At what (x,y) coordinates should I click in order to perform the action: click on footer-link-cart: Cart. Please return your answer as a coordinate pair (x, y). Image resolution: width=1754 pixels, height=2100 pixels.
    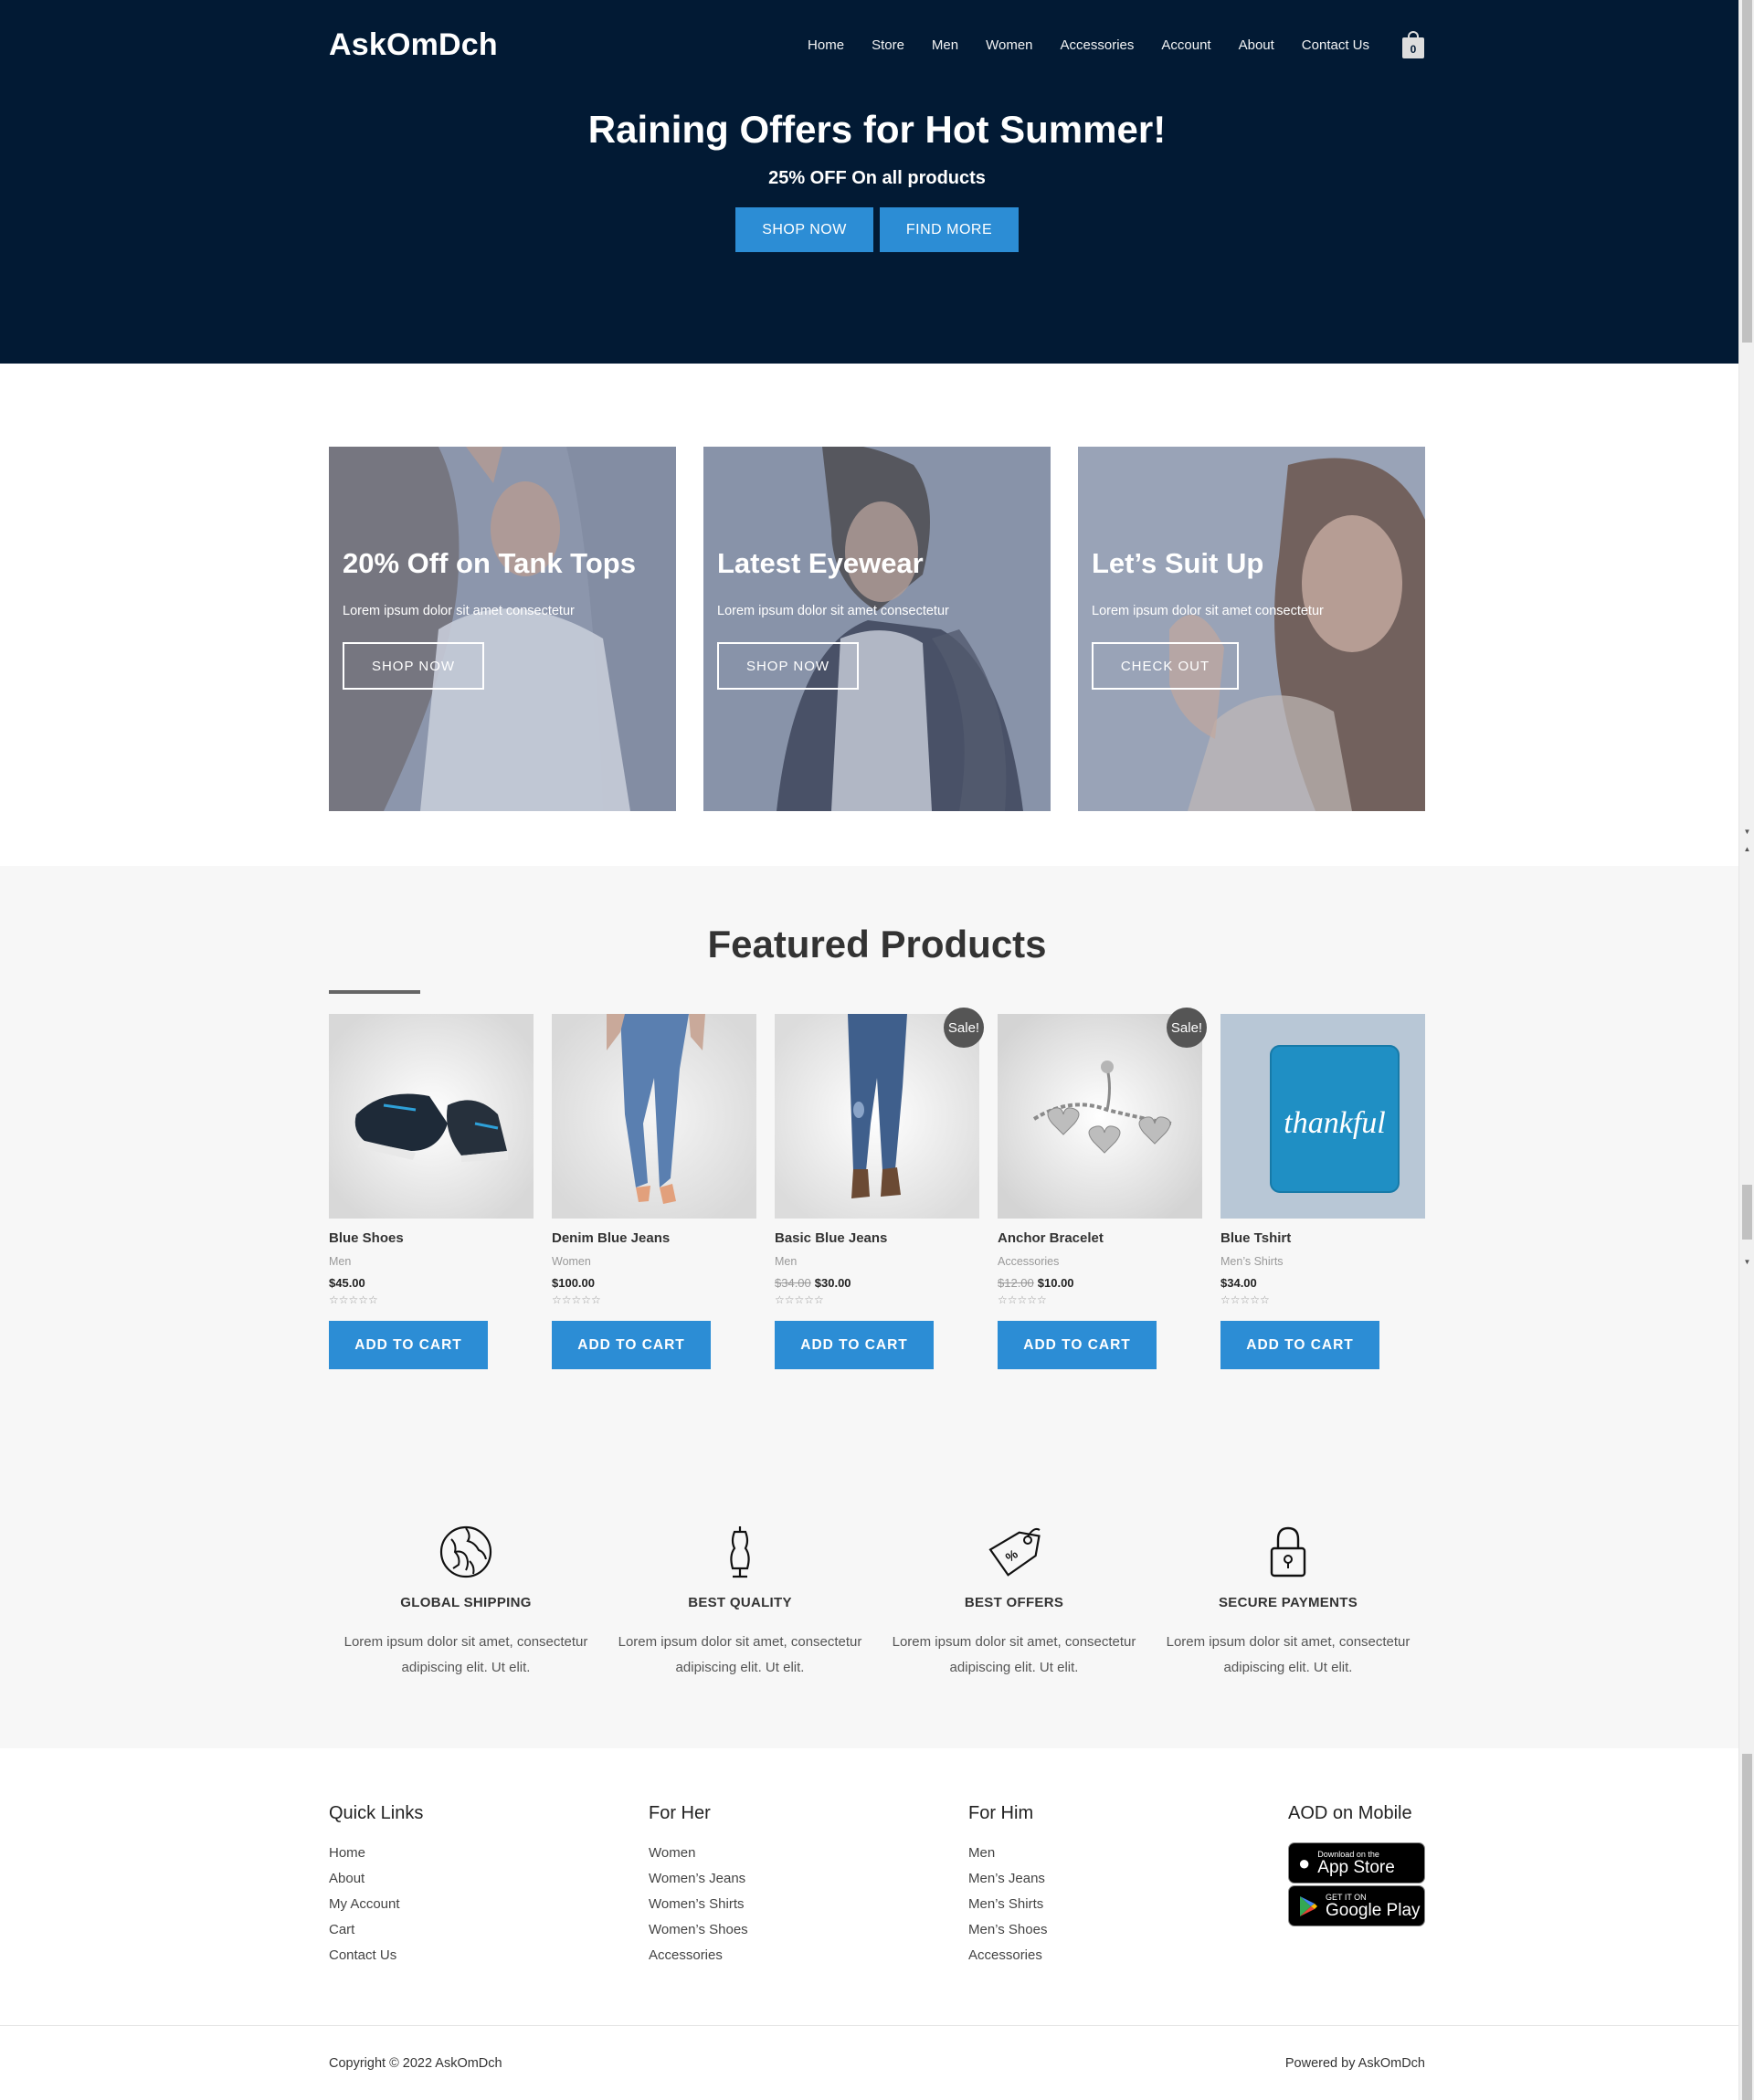
    Looking at the image, I should click on (489, 1930).